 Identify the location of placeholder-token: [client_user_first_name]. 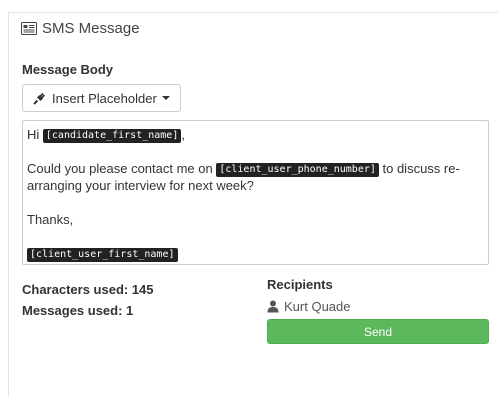
(102, 255).